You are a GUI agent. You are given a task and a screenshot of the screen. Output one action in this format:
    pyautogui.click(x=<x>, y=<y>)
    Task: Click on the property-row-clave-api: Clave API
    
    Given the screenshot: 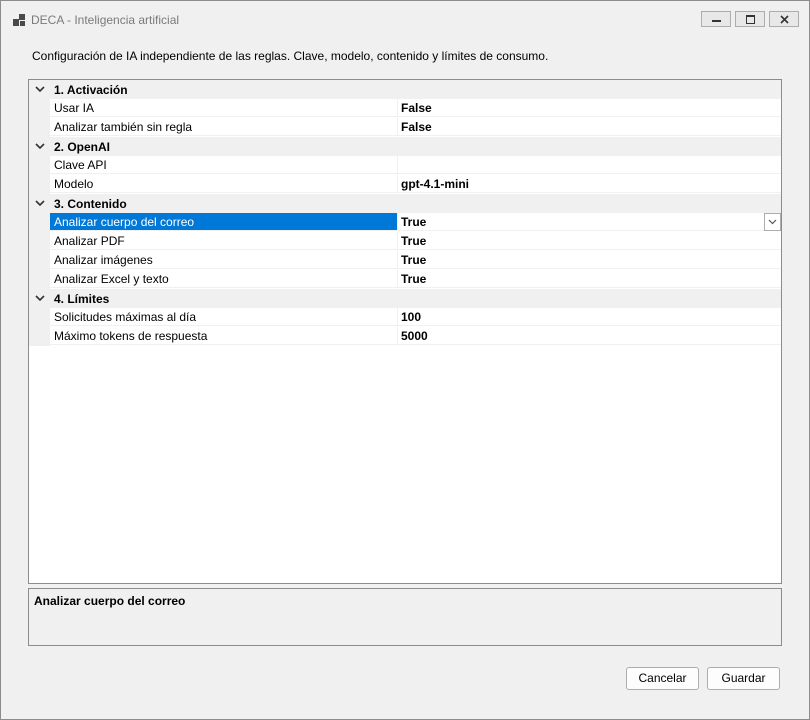 What is the action you would take?
    pyautogui.click(x=405, y=165)
    